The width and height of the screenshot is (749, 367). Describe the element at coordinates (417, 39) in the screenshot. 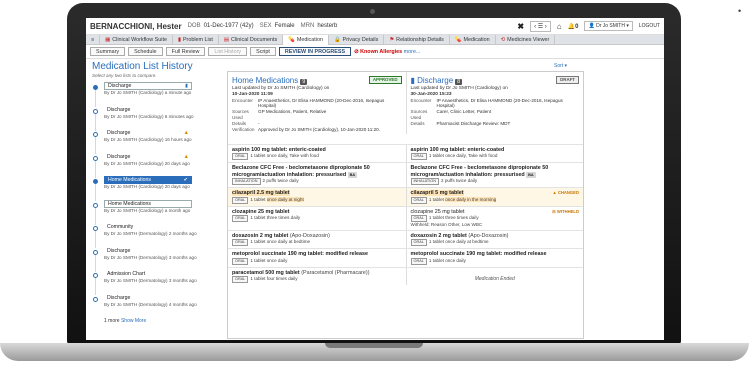

I see `tab-relationship-details: ⚑ Relationship Details` at that location.